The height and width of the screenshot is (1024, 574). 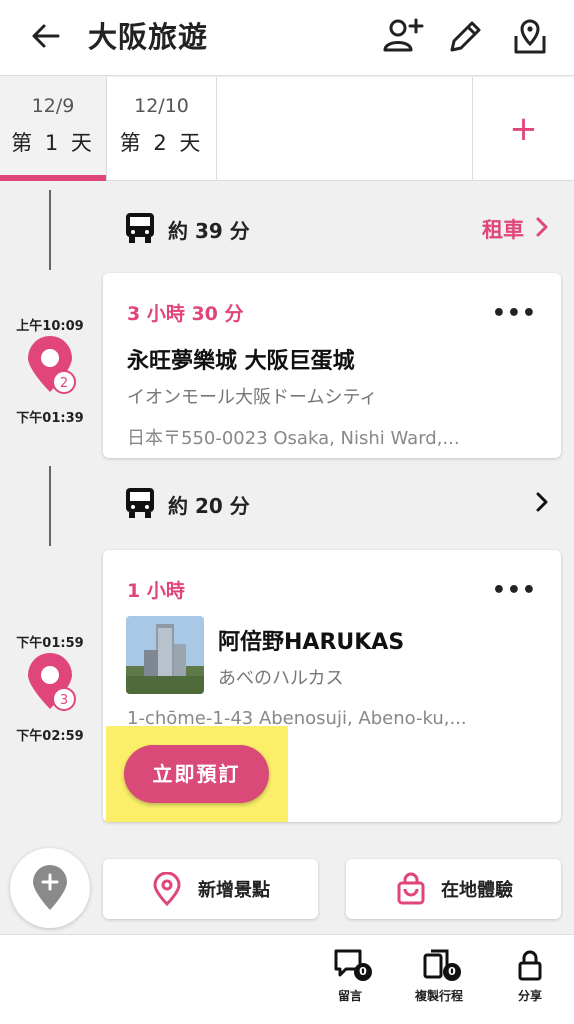 What do you see at coordinates (350, 975) in the screenshot?
I see `comments-button: 0 留言` at bounding box center [350, 975].